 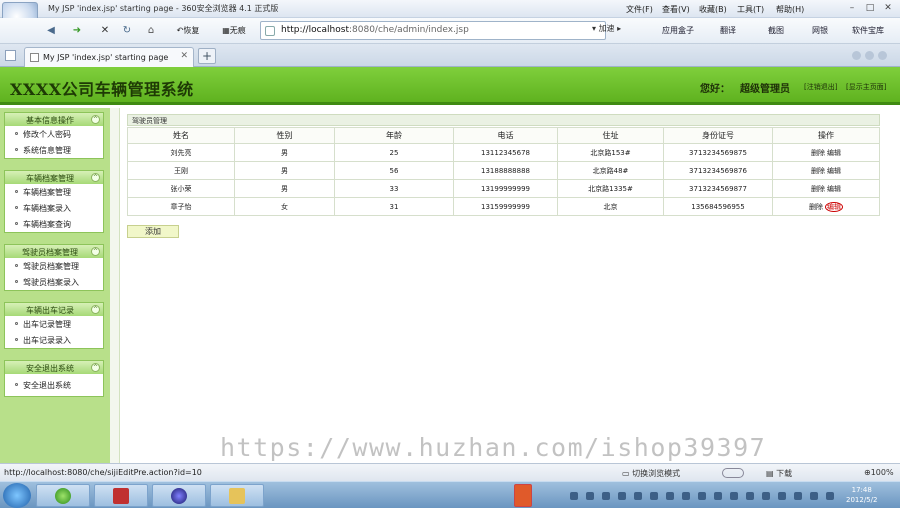 What do you see at coordinates (188, 30) in the screenshot?
I see `restore-button: ↶恢复` at bounding box center [188, 30].